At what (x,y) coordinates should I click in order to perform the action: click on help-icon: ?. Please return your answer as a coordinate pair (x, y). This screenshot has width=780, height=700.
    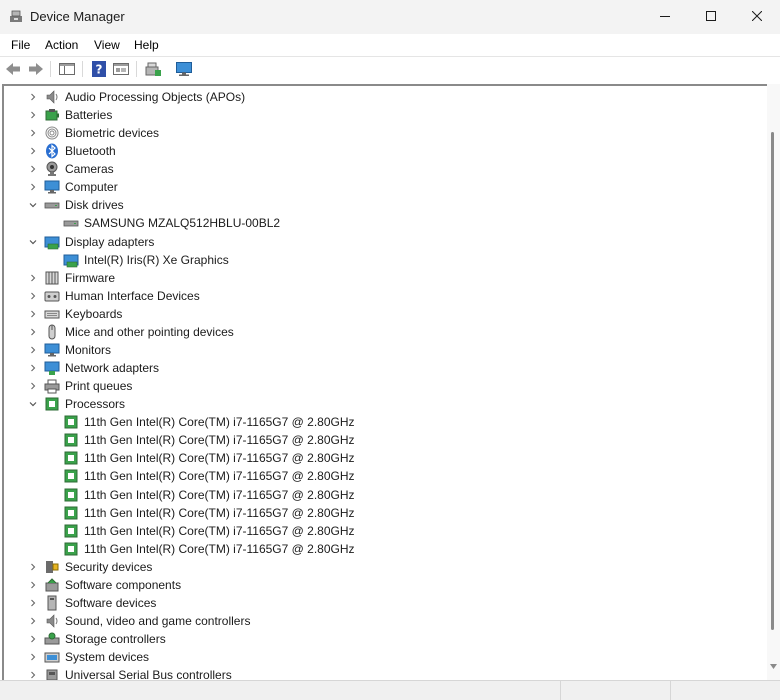
    Looking at the image, I should click on (99, 69).